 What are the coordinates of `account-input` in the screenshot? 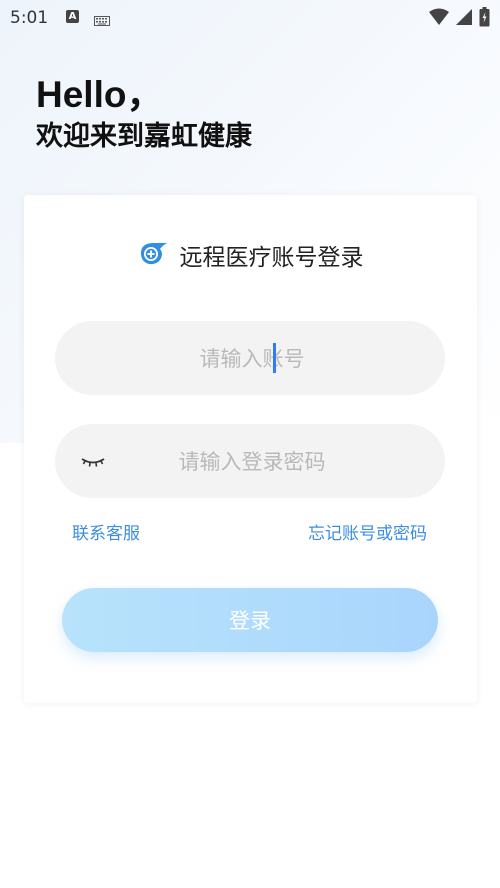 It's located at (252, 359).